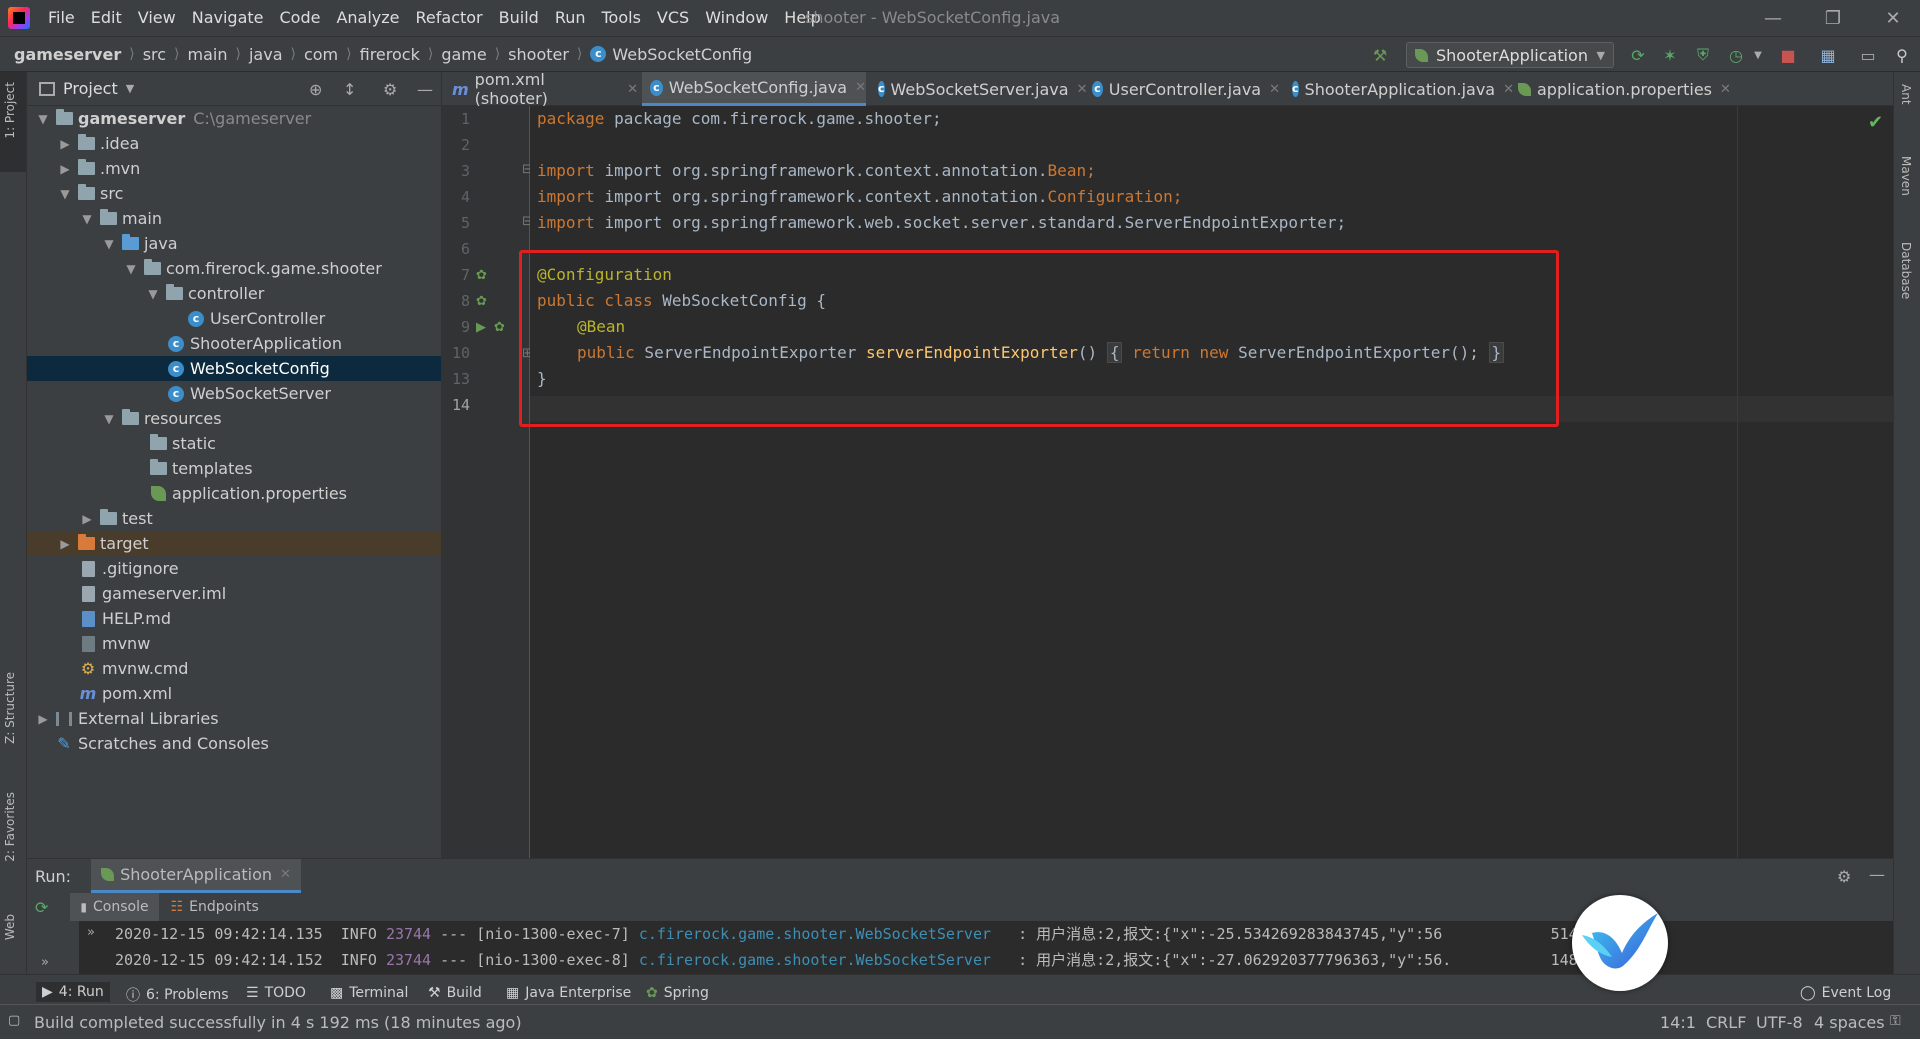 The width and height of the screenshot is (1920, 1039). Describe the element at coordinates (1875, 122) in the screenshot. I see `inspection-ok-icon: ✔` at that location.